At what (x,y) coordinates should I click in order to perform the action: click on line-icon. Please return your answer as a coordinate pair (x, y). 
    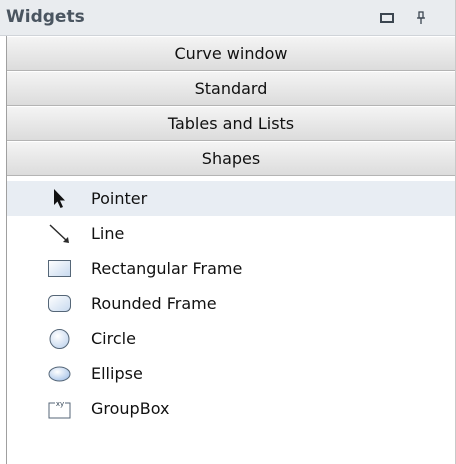
    Looking at the image, I should click on (60, 234).